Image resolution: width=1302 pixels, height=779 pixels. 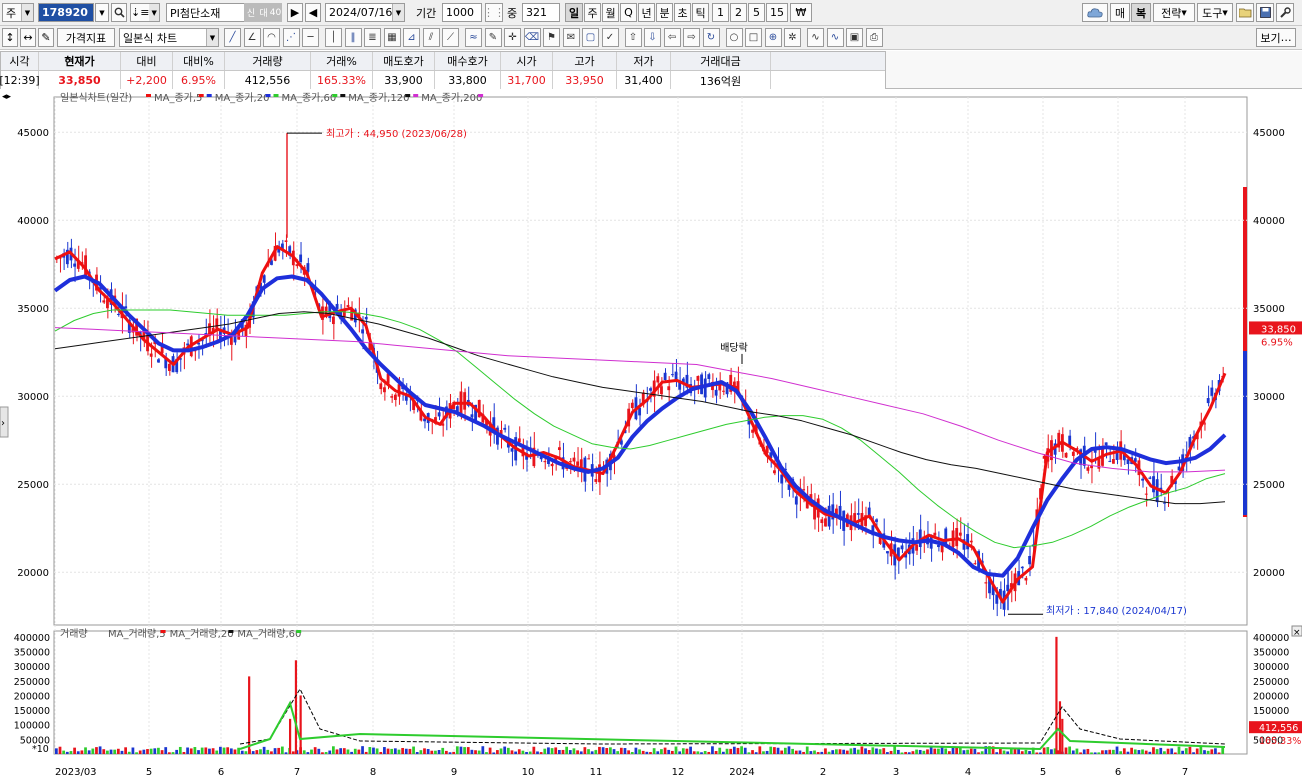 I want to click on left-icon: ⇦, so click(x=672, y=37).